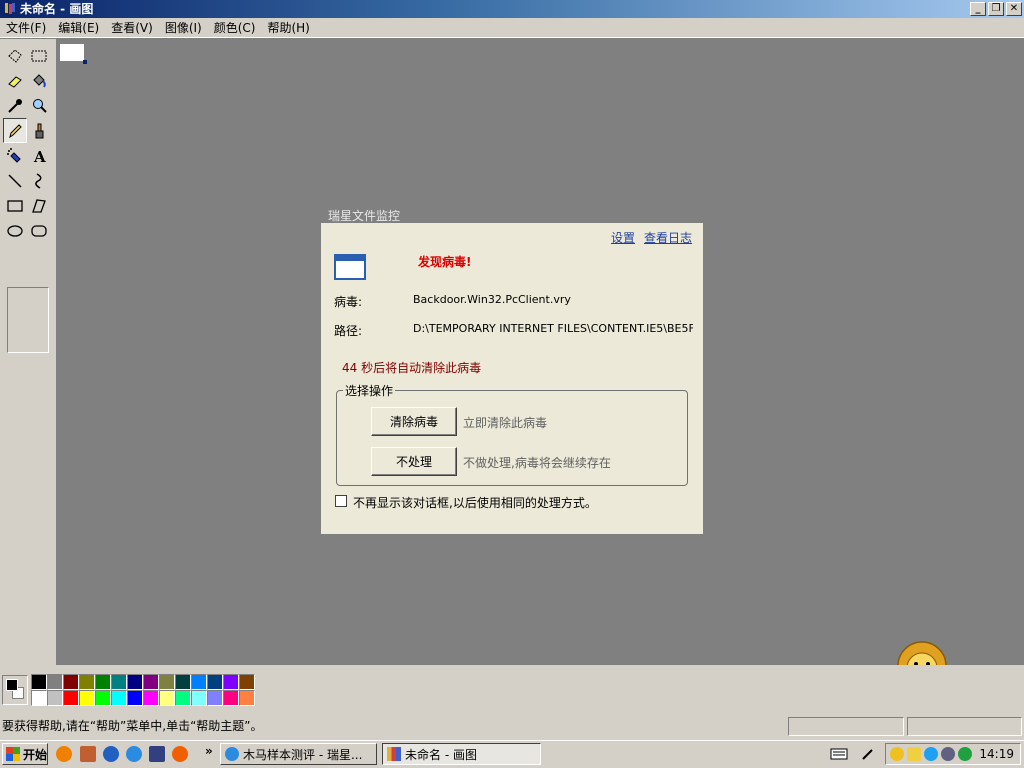 Image resolution: width=1024 pixels, height=768 pixels. I want to click on rounded-rect-icon, so click(39, 230).